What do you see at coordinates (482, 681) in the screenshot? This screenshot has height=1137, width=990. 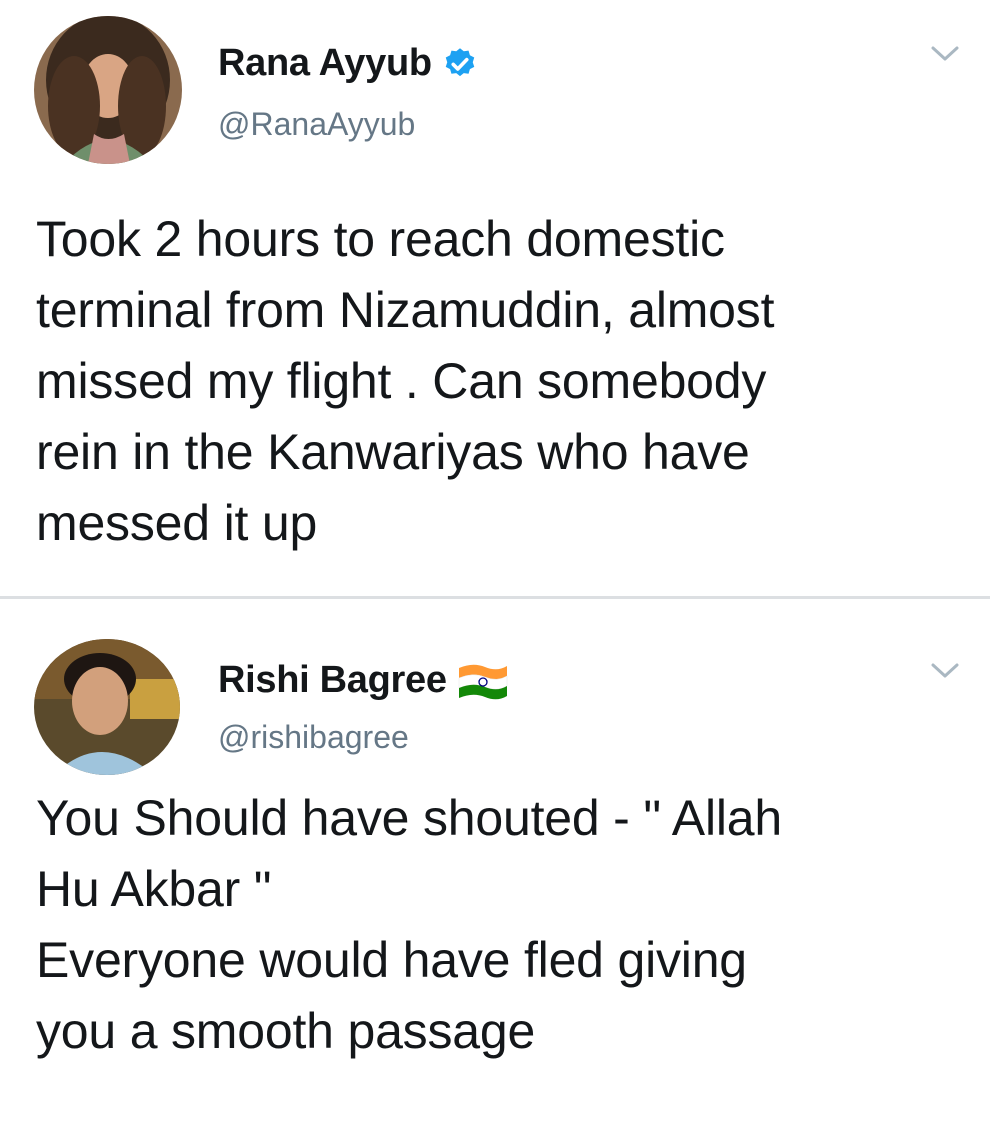 I see `india-flag-icon` at bounding box center [482, 681].